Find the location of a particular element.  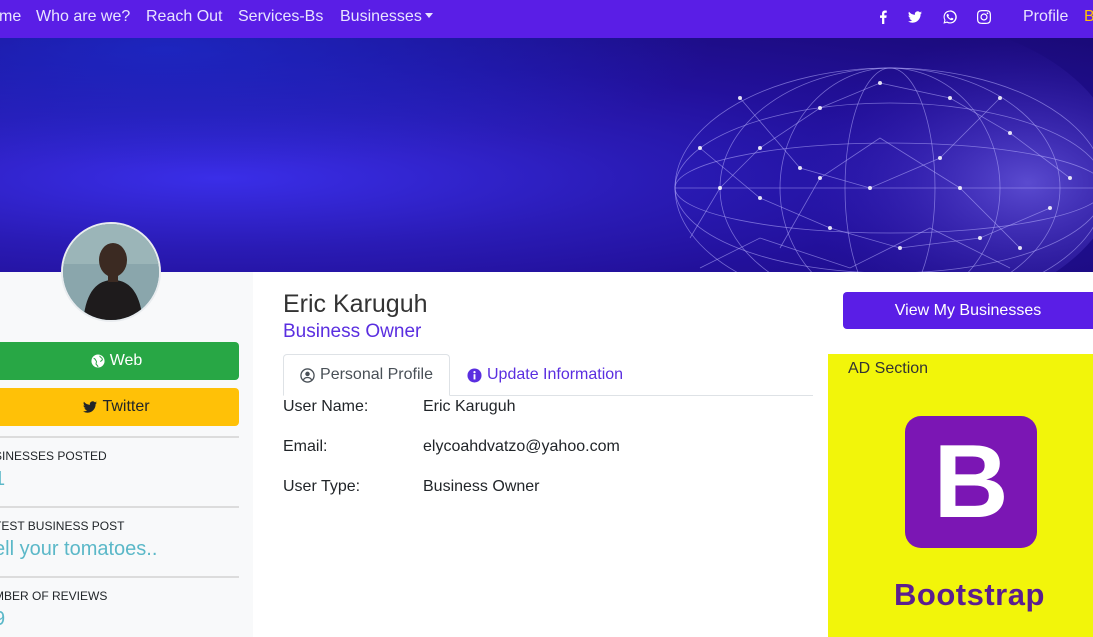

tab-personal-profile: Personal Profile is located at coordinates (366, 375).